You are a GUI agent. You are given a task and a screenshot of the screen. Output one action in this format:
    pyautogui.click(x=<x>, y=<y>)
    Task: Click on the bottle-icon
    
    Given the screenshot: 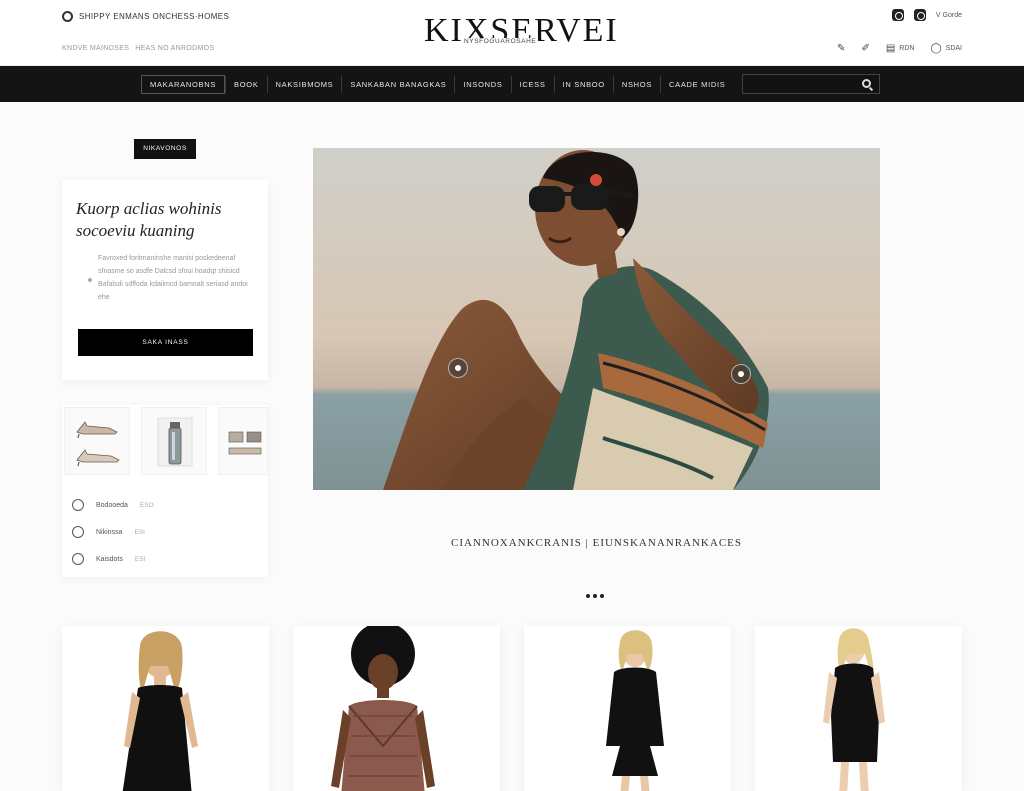 What is the action you would take?
    pyautogui.click(x=175, y=442)
    